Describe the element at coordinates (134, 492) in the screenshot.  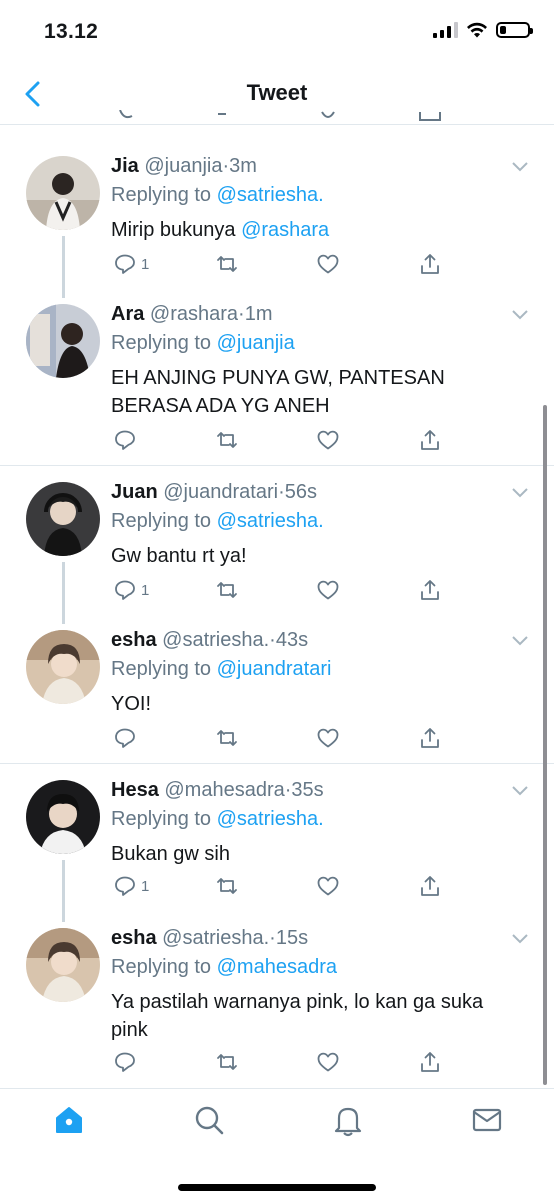
I see `display-name: Juan` at that location.